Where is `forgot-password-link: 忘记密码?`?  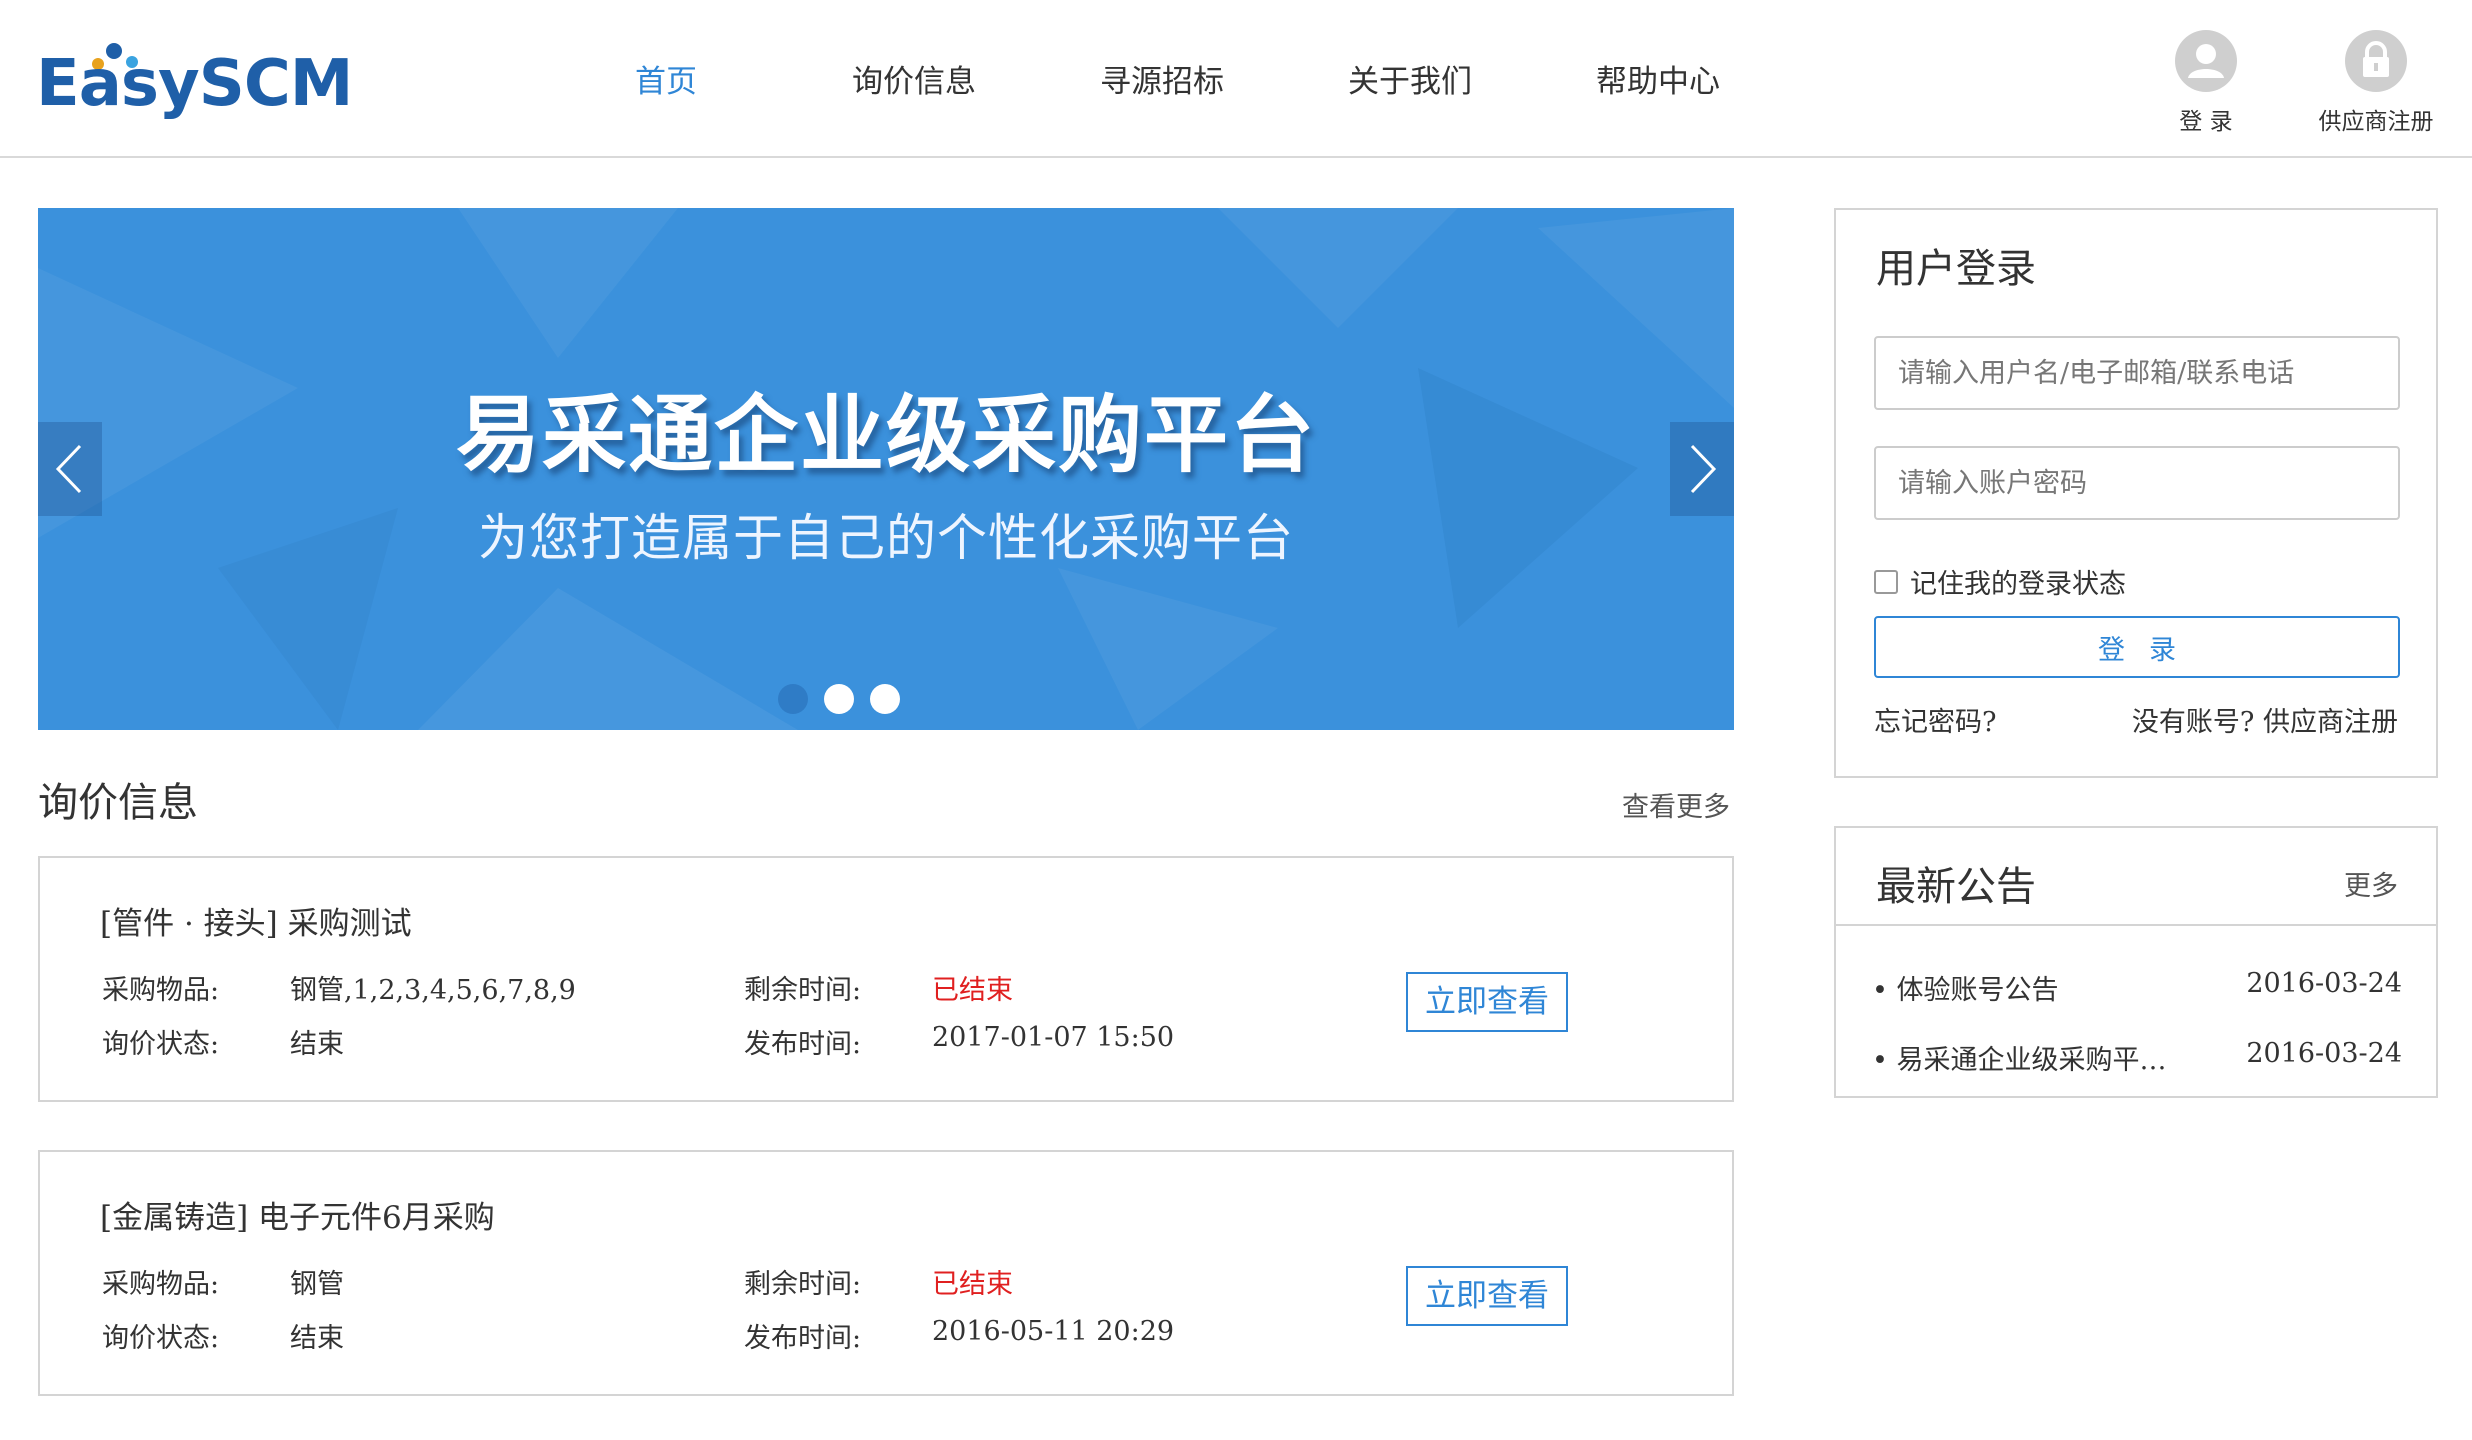 forgot-password-link: 忘记密码? is located at coordinates (1935, 719).